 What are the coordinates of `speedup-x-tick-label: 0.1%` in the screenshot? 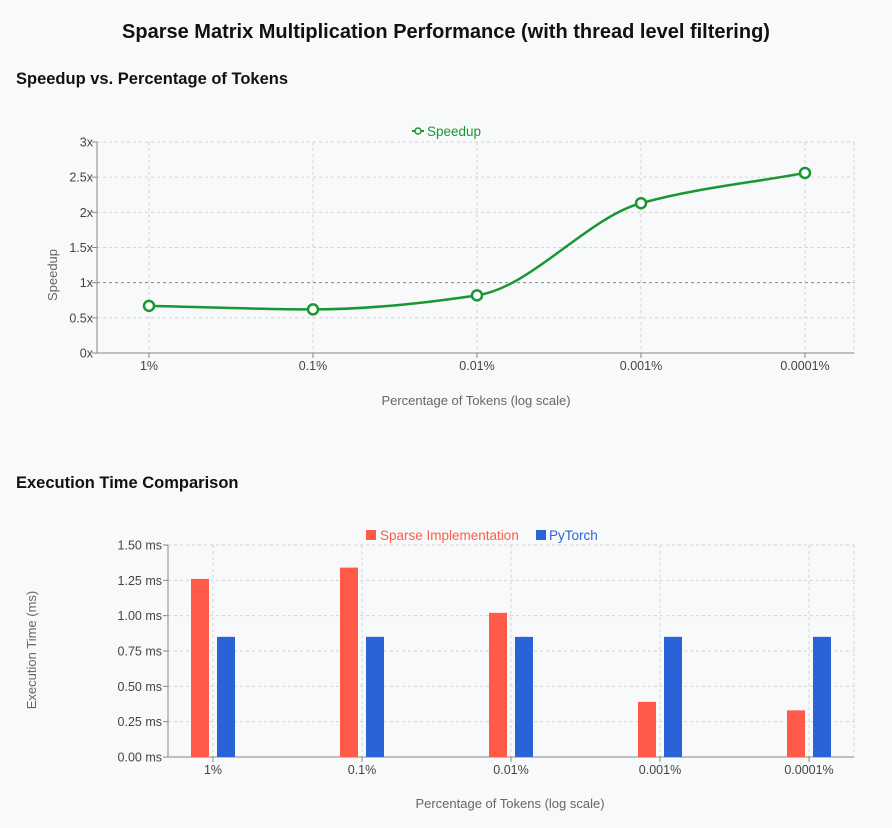 It's located at (313, 366).